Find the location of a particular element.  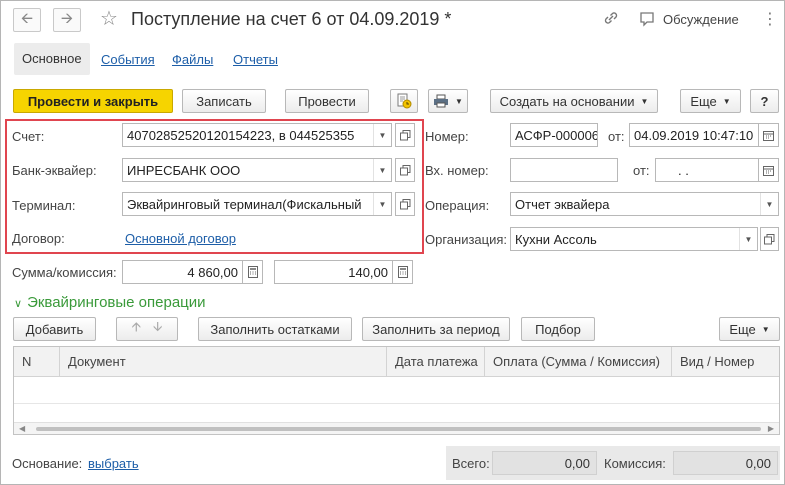

selection-button: Подбор is located at coordinates (558, 329).